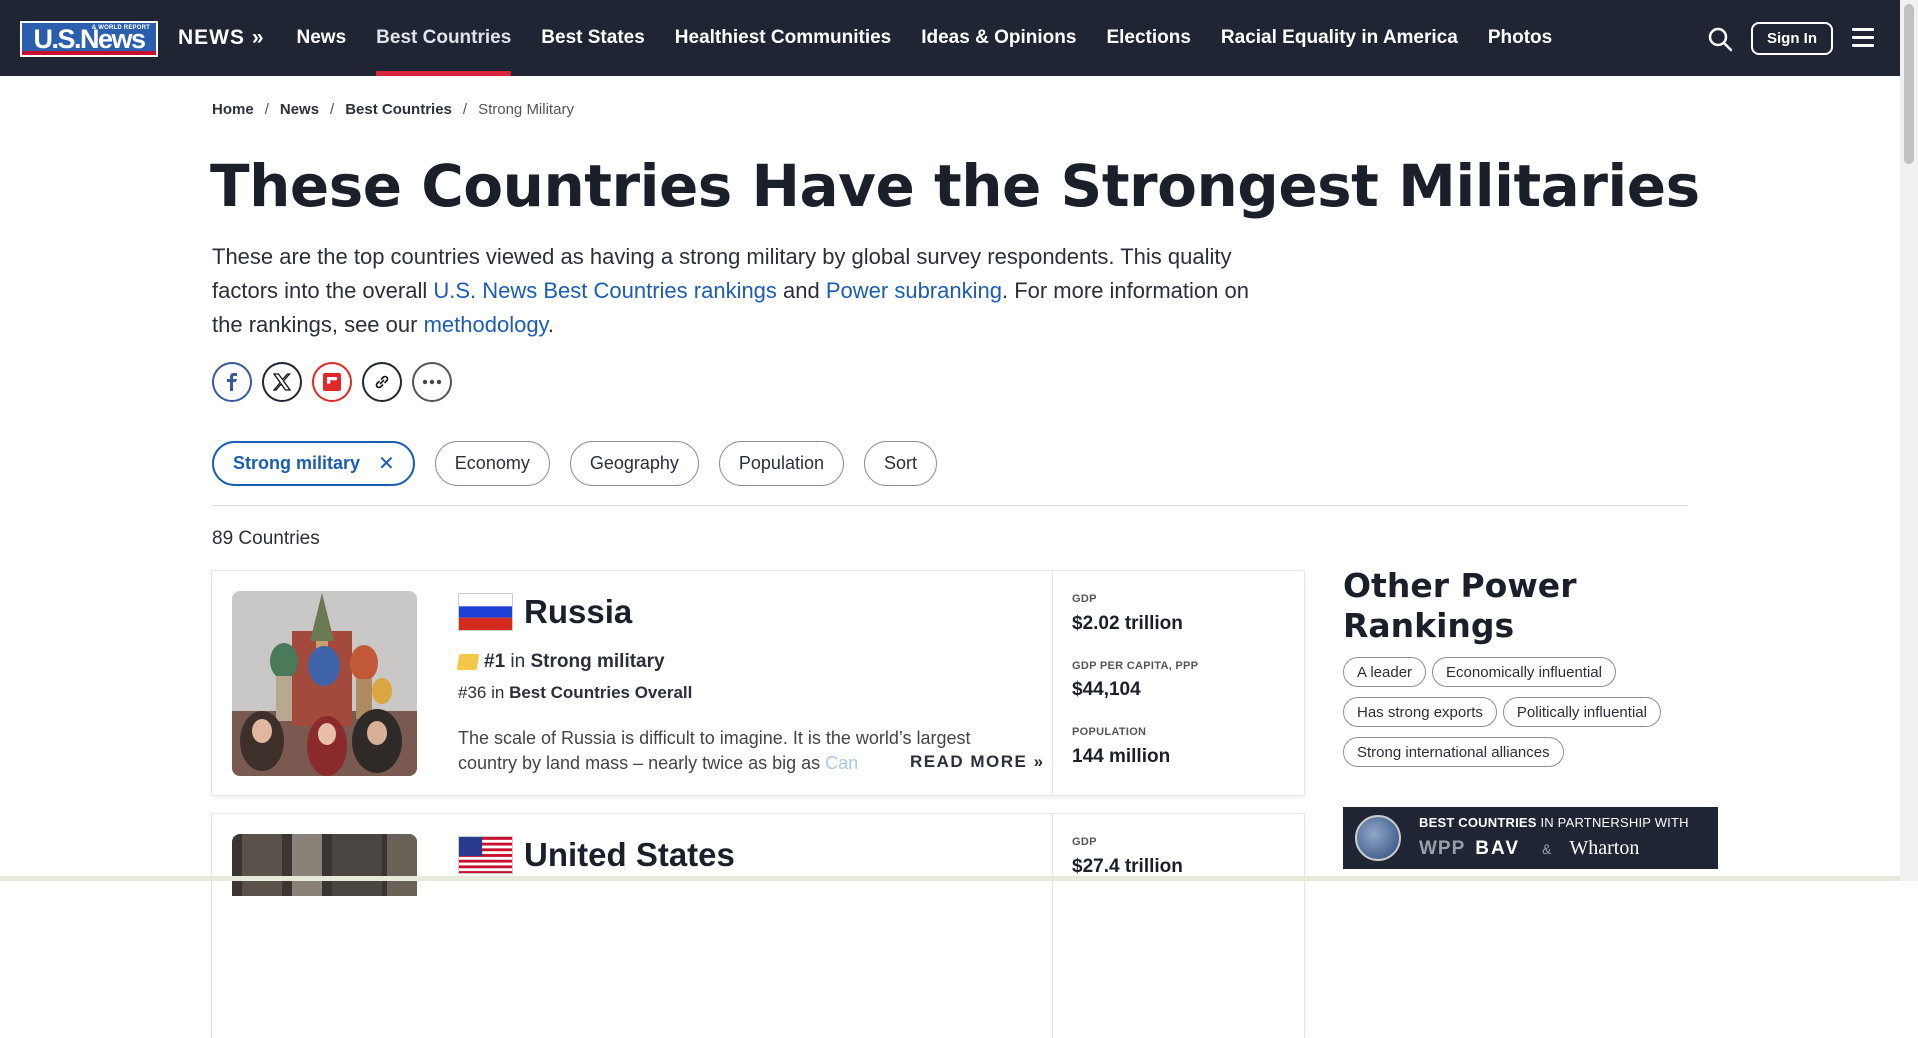  What do you see at coordinates (1863, 38) in the screenshot?
I see `hamburger-menu-icon` at bounding box center [1863, 38].